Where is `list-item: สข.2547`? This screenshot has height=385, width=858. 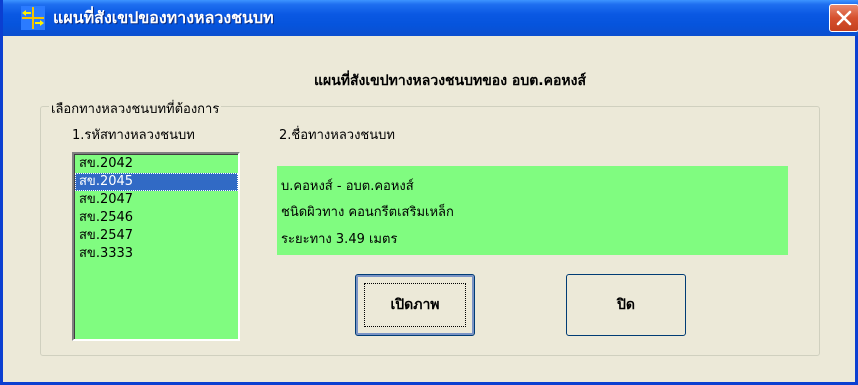
list-item: สข.2547 is located at coordinates (156, 236).